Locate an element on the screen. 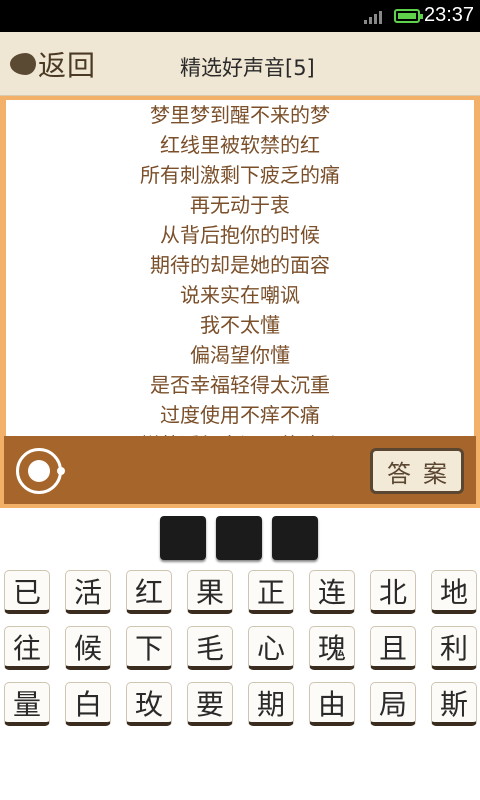 This screenshot has height=800, width=480. back-arrow-icon is located at coordinates (23, 64).